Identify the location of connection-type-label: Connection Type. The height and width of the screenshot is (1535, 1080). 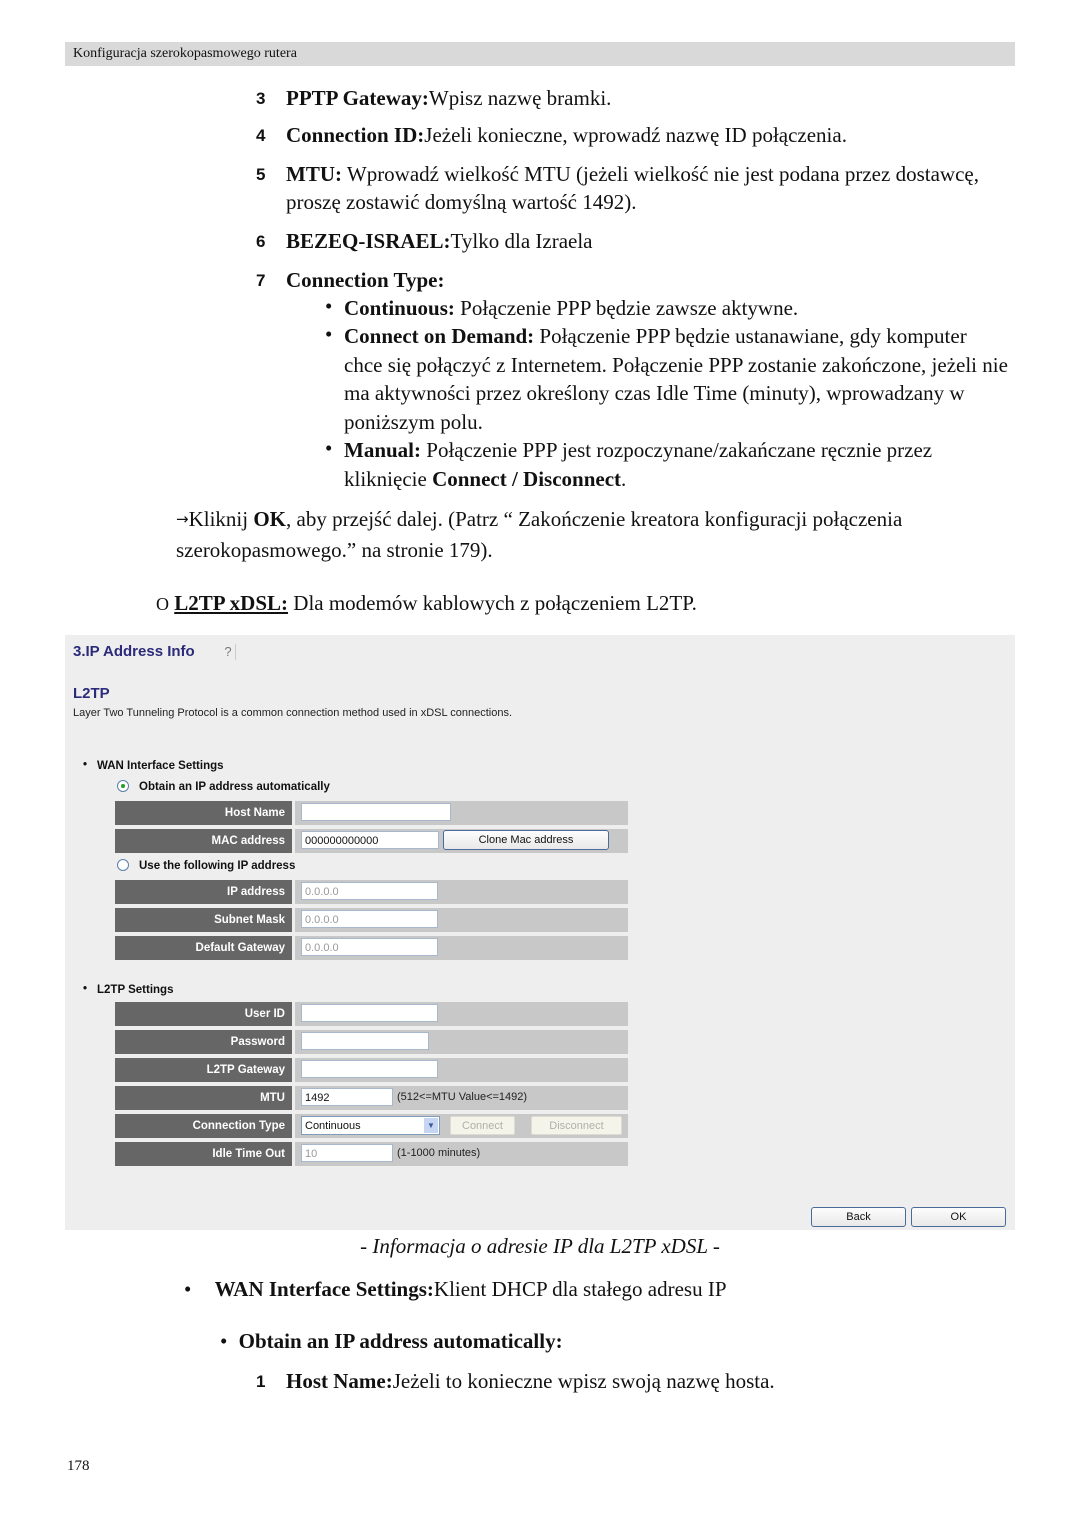
(203, 1126).